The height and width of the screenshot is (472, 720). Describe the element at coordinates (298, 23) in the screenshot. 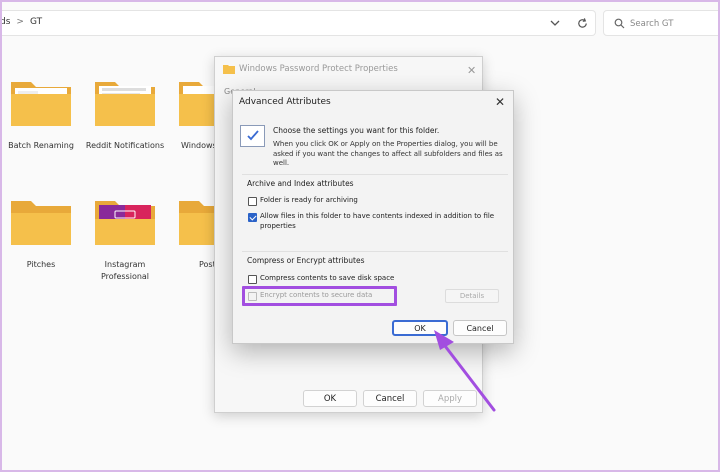

I see `address-bar: ds > GT` at that location.